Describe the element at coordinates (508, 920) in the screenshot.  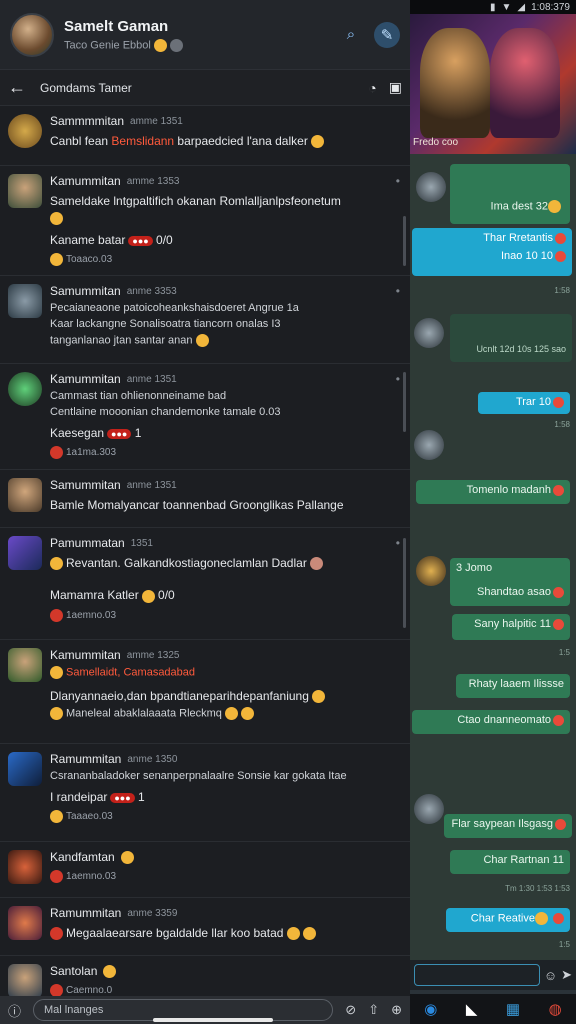
I see `chat-bubble: Char Reative` at that location.